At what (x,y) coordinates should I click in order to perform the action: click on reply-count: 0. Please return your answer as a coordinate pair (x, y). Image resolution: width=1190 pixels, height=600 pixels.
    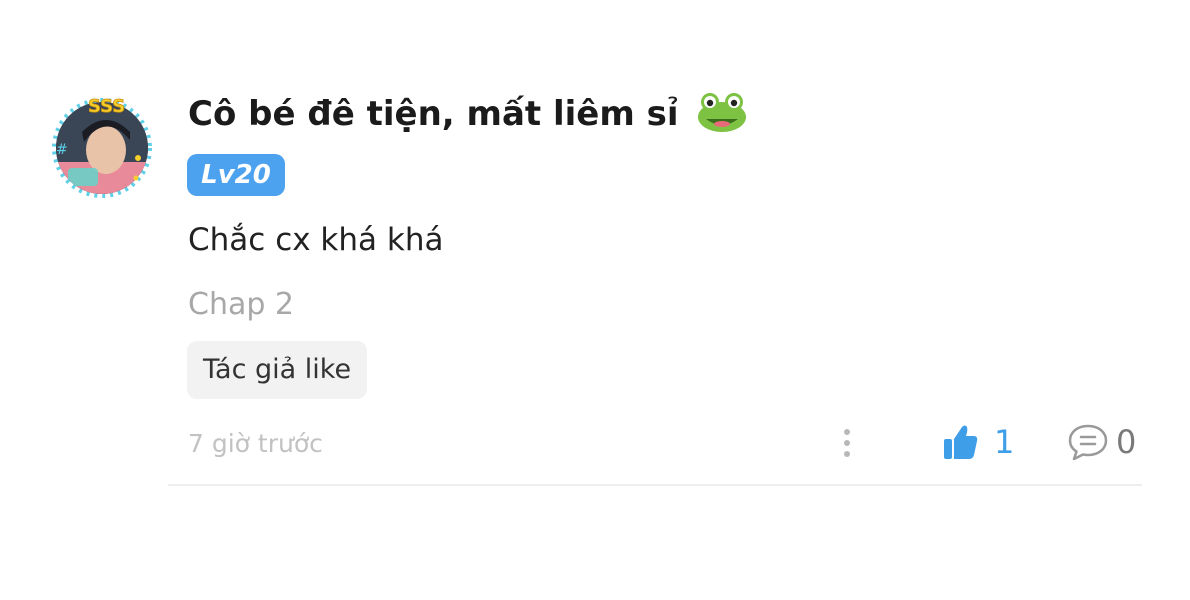
    Looking at the image, I should click on (1126, 442).